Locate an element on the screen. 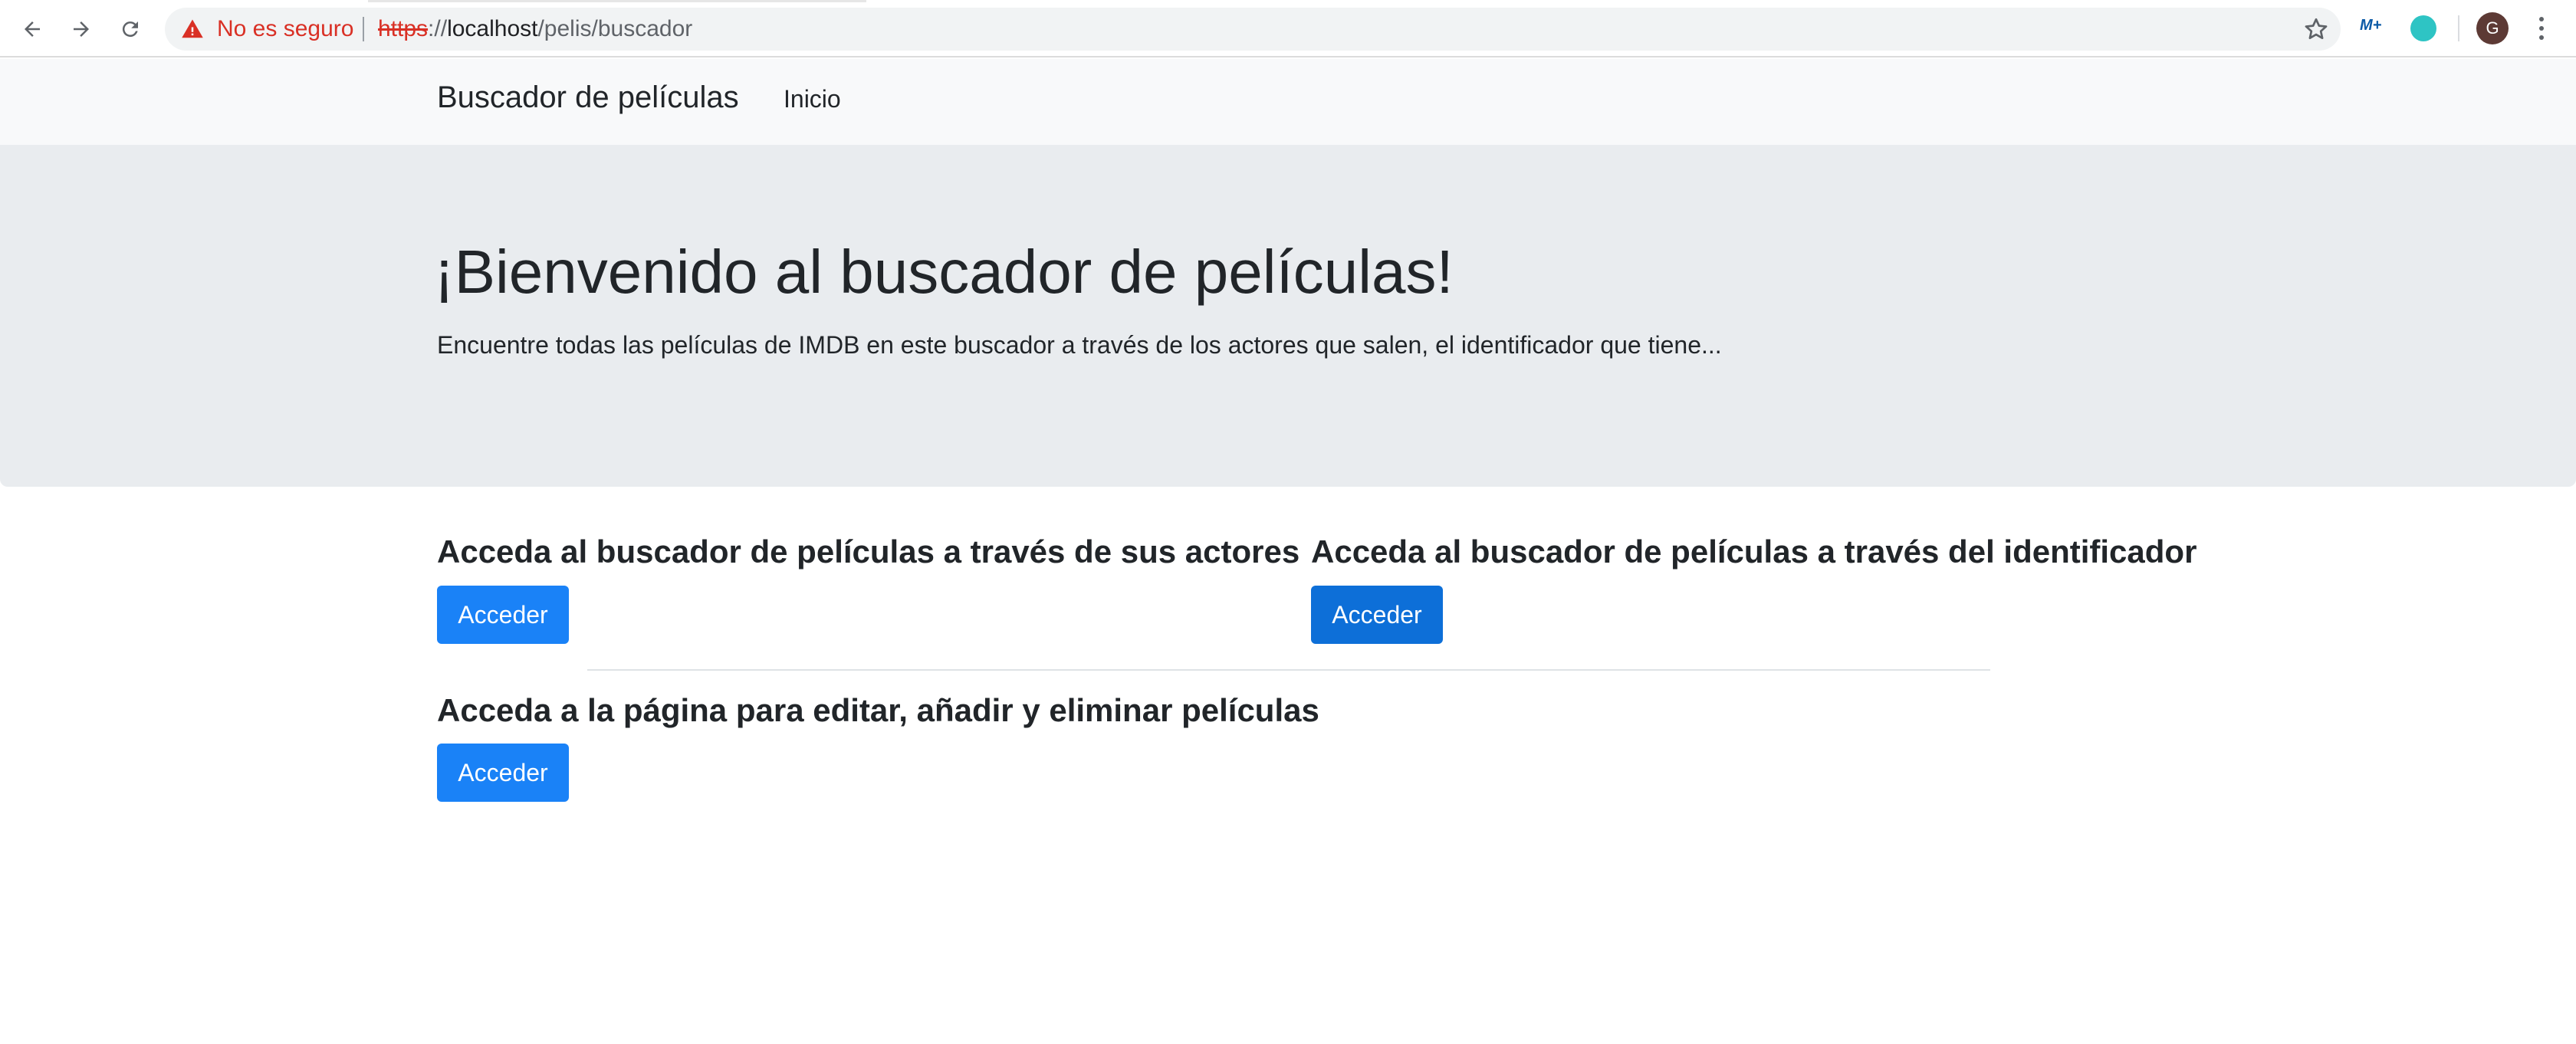  toolbar-divider is located at coordinates (2458, 28).